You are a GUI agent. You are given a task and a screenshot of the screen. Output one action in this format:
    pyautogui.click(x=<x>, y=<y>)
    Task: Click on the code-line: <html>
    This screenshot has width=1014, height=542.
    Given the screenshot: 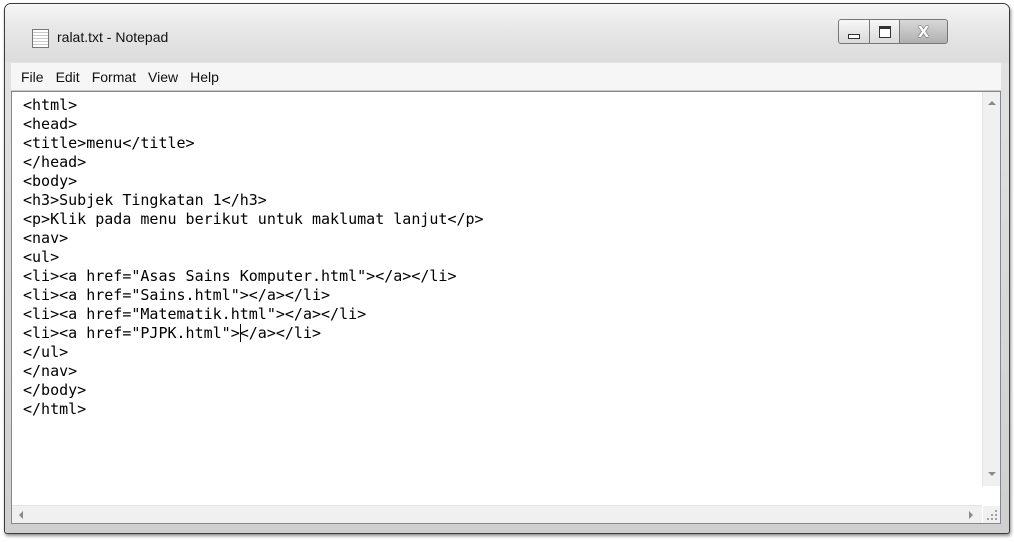 What is the action you would take?
    pyautogui.click(x=50, y=105)
    